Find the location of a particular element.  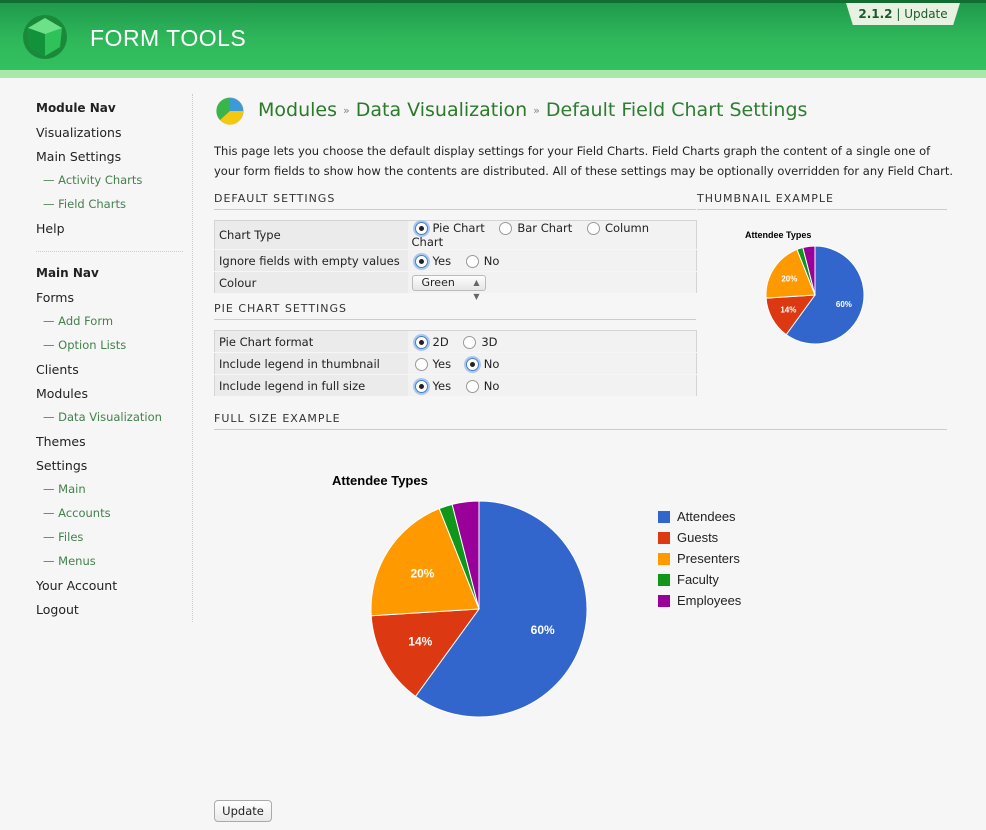

ignore-empty-yes-option: Yes is located at coordinates (432, 260).